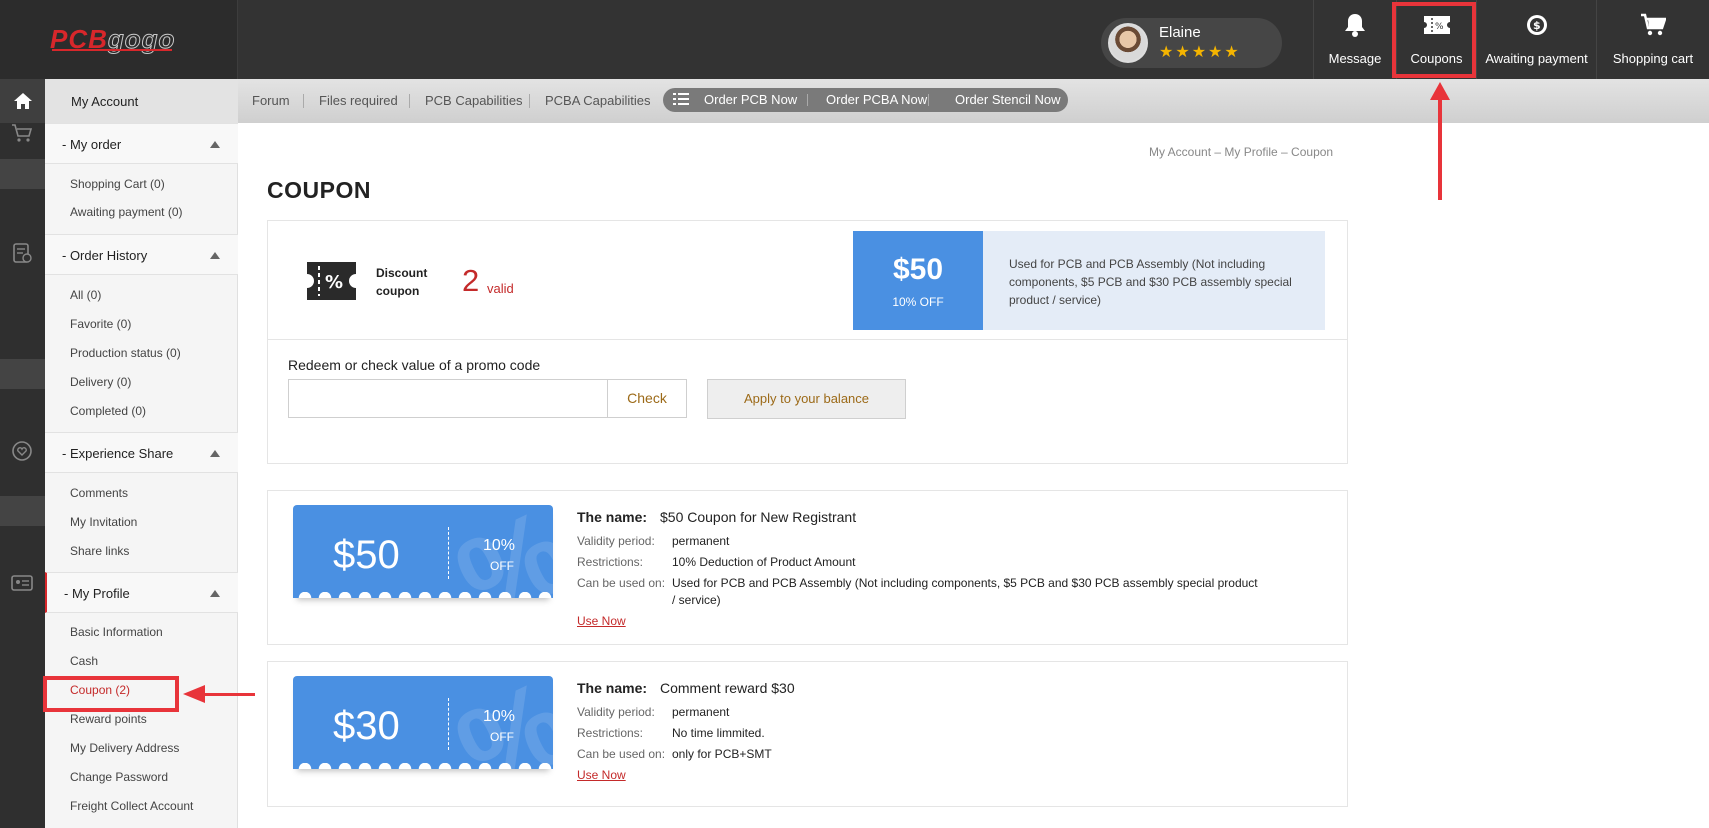 The height and width of the screenshot is (828, 1709). What do you see at coordinates (117, 184) in the screenshot?
I see `sidebar-item-shopping-cart: Shopping Cart (0)` at bounding box center [117, 184].